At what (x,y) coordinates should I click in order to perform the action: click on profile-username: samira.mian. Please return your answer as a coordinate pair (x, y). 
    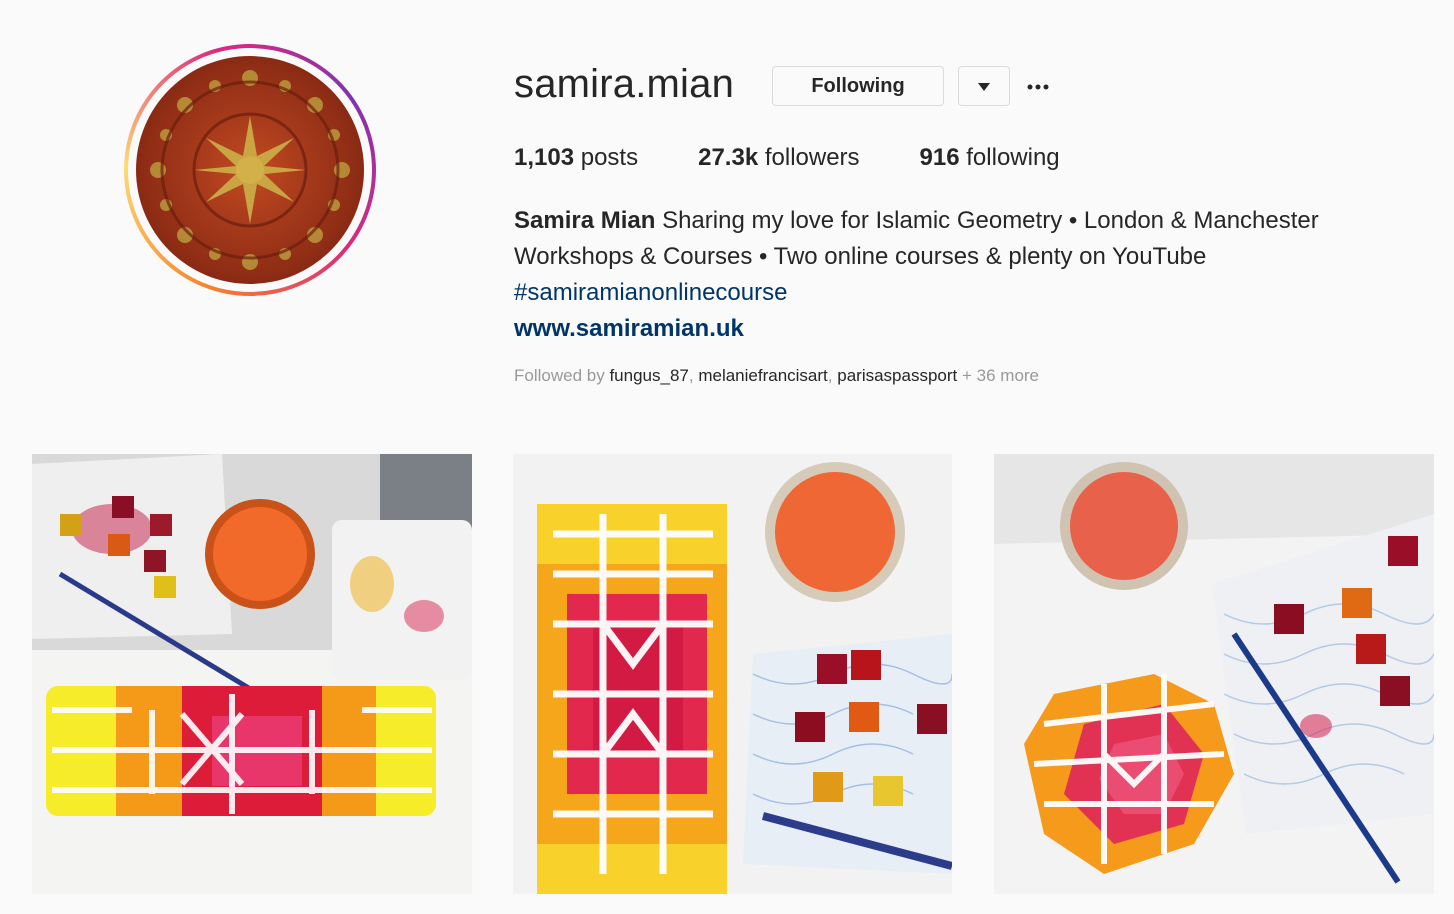
    Looking at the image, I should click on (624, 84).